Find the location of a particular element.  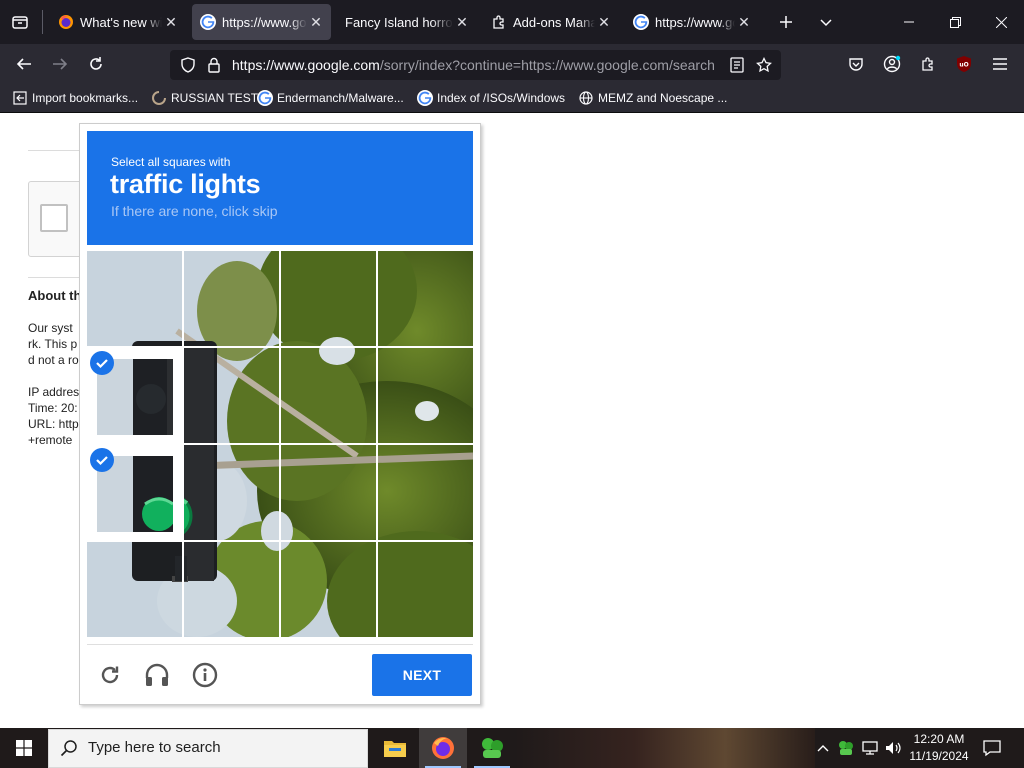

grid-tile-r1c0-selected is located at coordinates (135, 396).